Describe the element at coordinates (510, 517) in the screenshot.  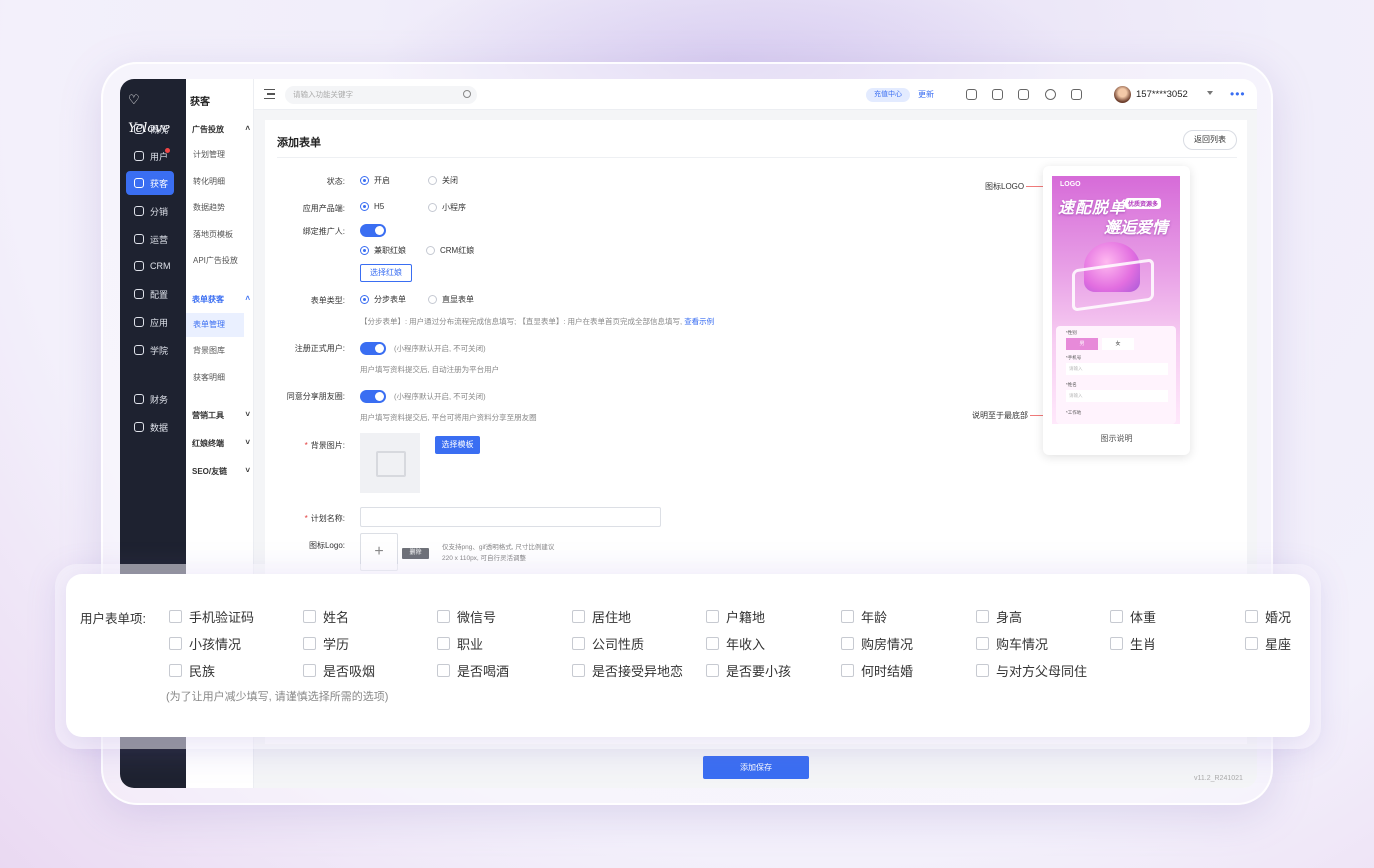
I see `plan-name-input` at that location.